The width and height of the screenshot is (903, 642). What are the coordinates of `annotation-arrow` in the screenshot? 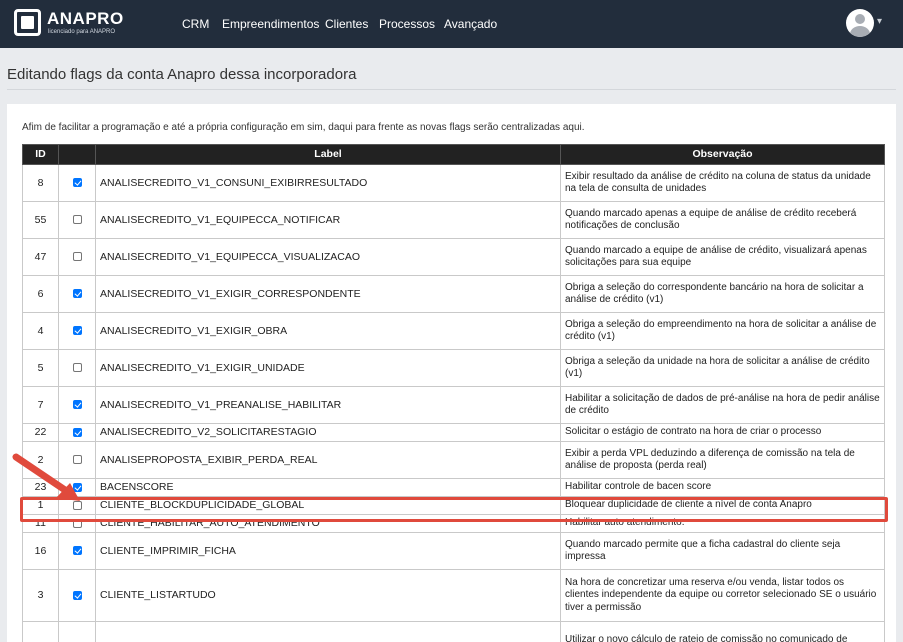 It's located at (46, 477).